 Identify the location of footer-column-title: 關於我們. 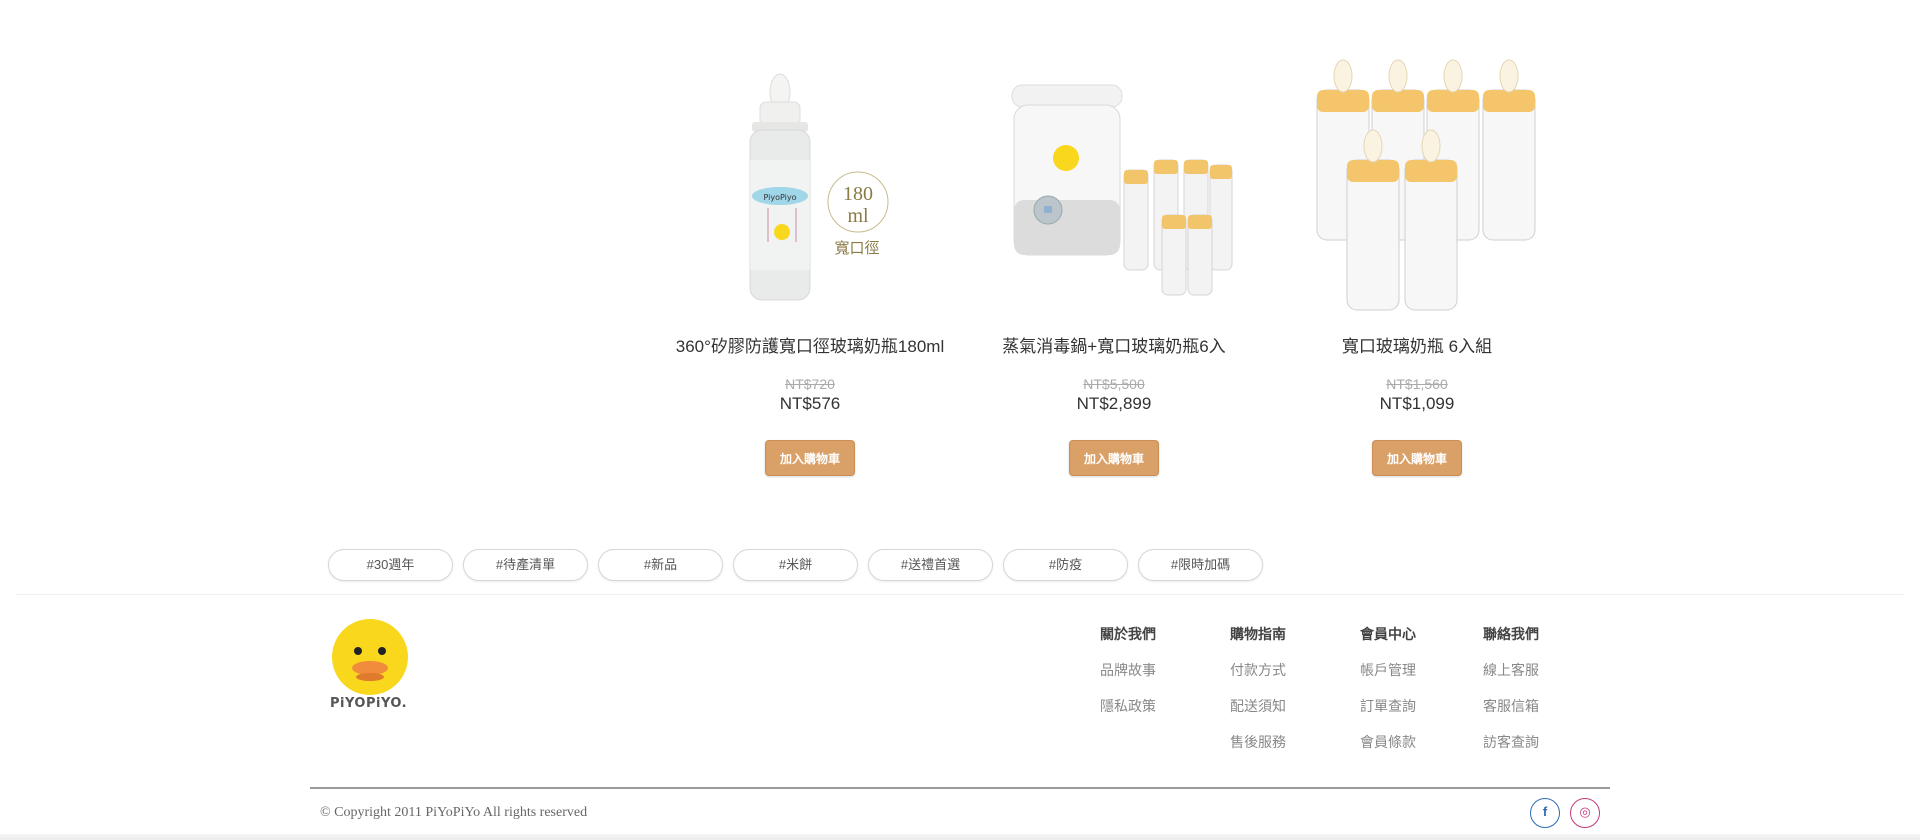
(1128, 634).